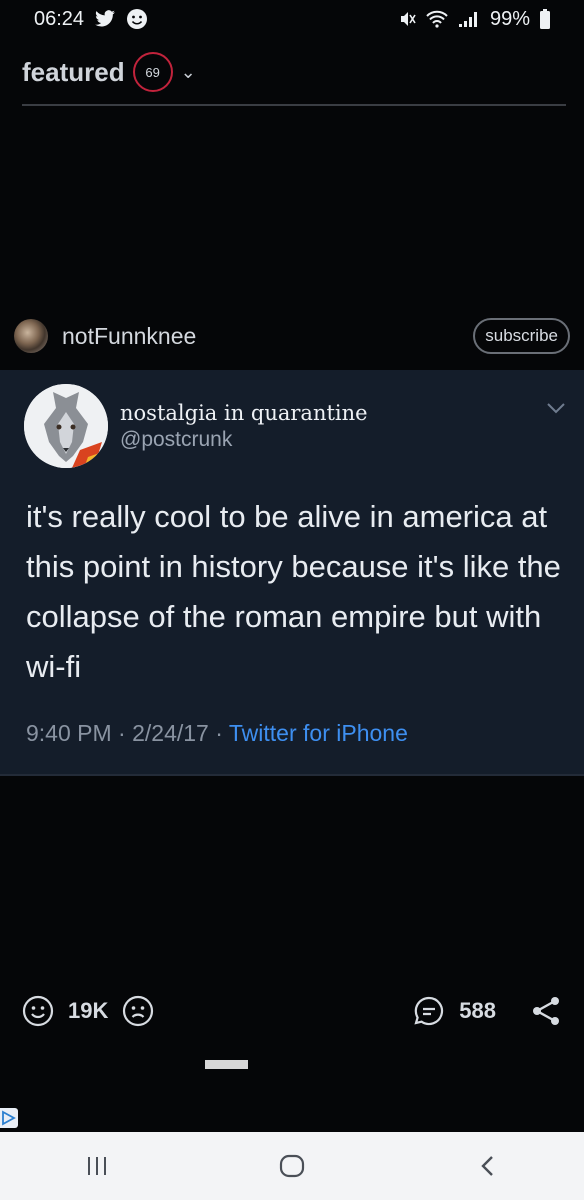  I want to click on mute-icon, so click(407, 19).